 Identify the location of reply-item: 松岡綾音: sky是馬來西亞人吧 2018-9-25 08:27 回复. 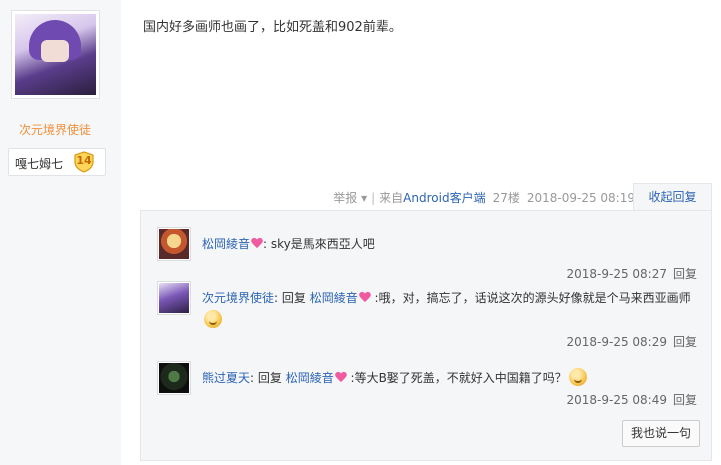
(427, 254).